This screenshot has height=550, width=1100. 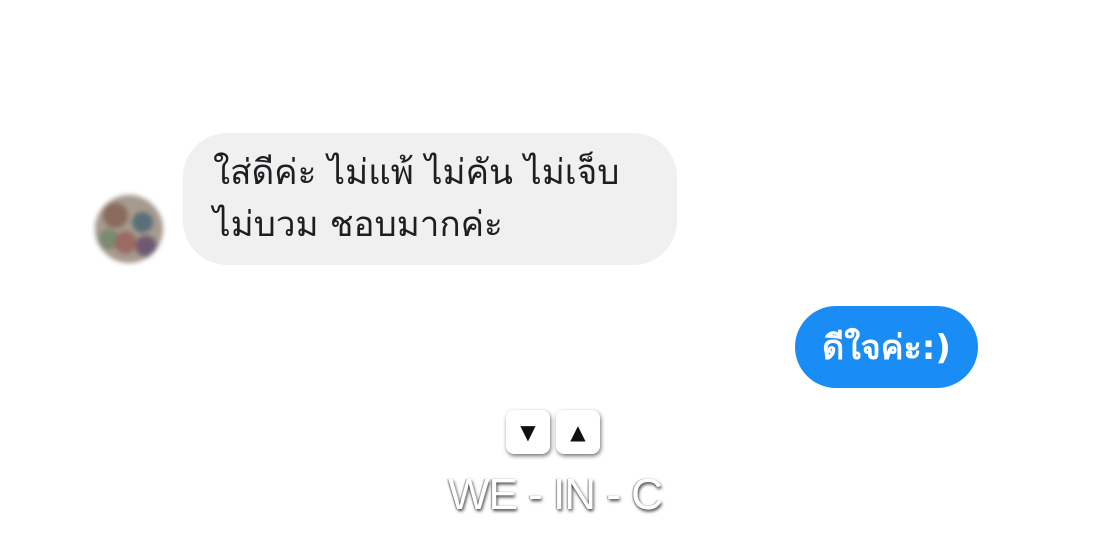 I want to click on incoming-message-line: ใส่ดีค่ะ ไม่แพ้ ไม่คัน ไม่เจ็บ, so click(x=416, y=173).